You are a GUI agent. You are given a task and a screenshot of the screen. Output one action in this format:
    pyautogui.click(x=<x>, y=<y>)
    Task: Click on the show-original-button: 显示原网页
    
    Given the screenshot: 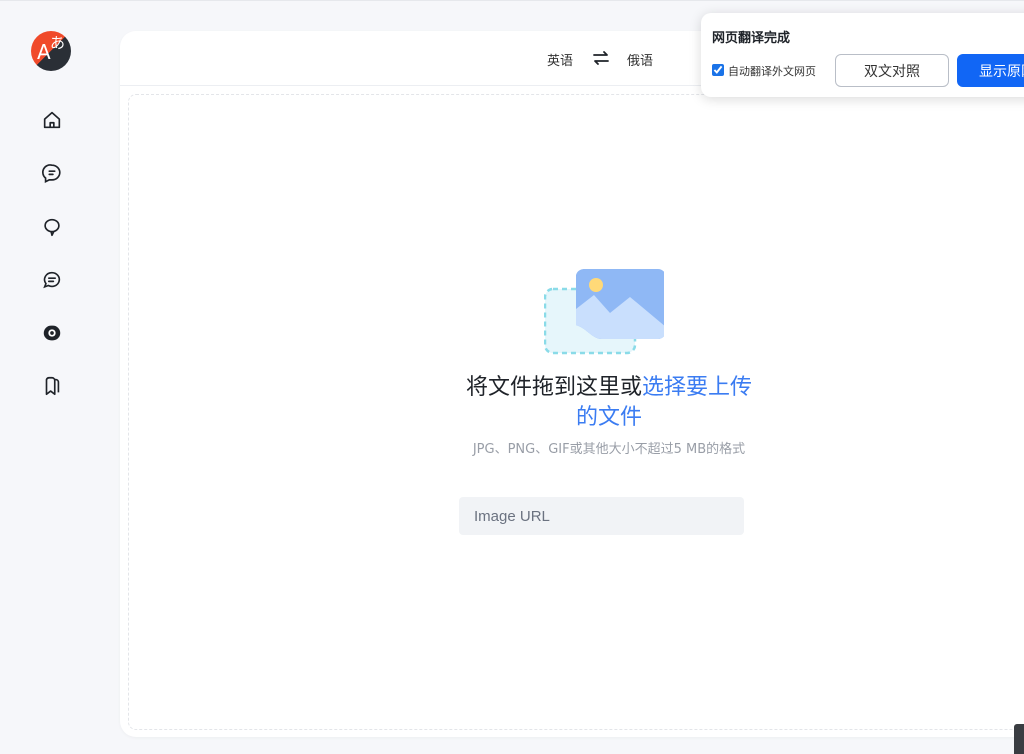 What is the action you would take?
    pyautogui.click(x=990, y=70)
    